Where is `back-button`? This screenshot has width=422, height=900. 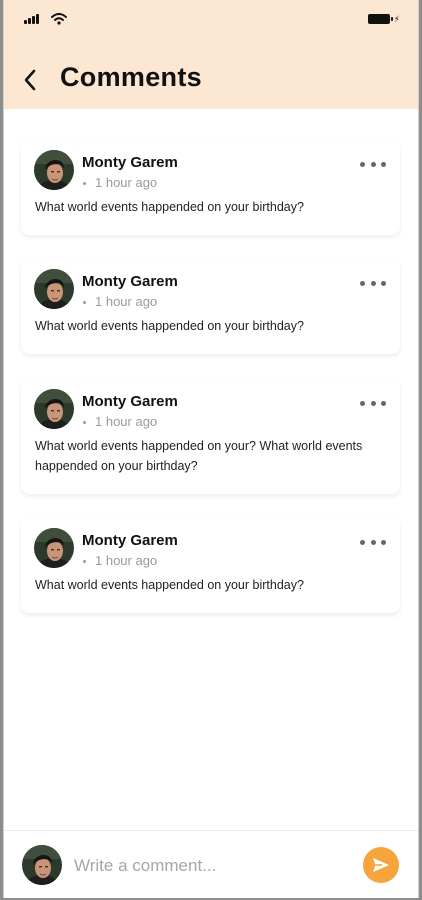
back-button is located at coordinates (30, 80).